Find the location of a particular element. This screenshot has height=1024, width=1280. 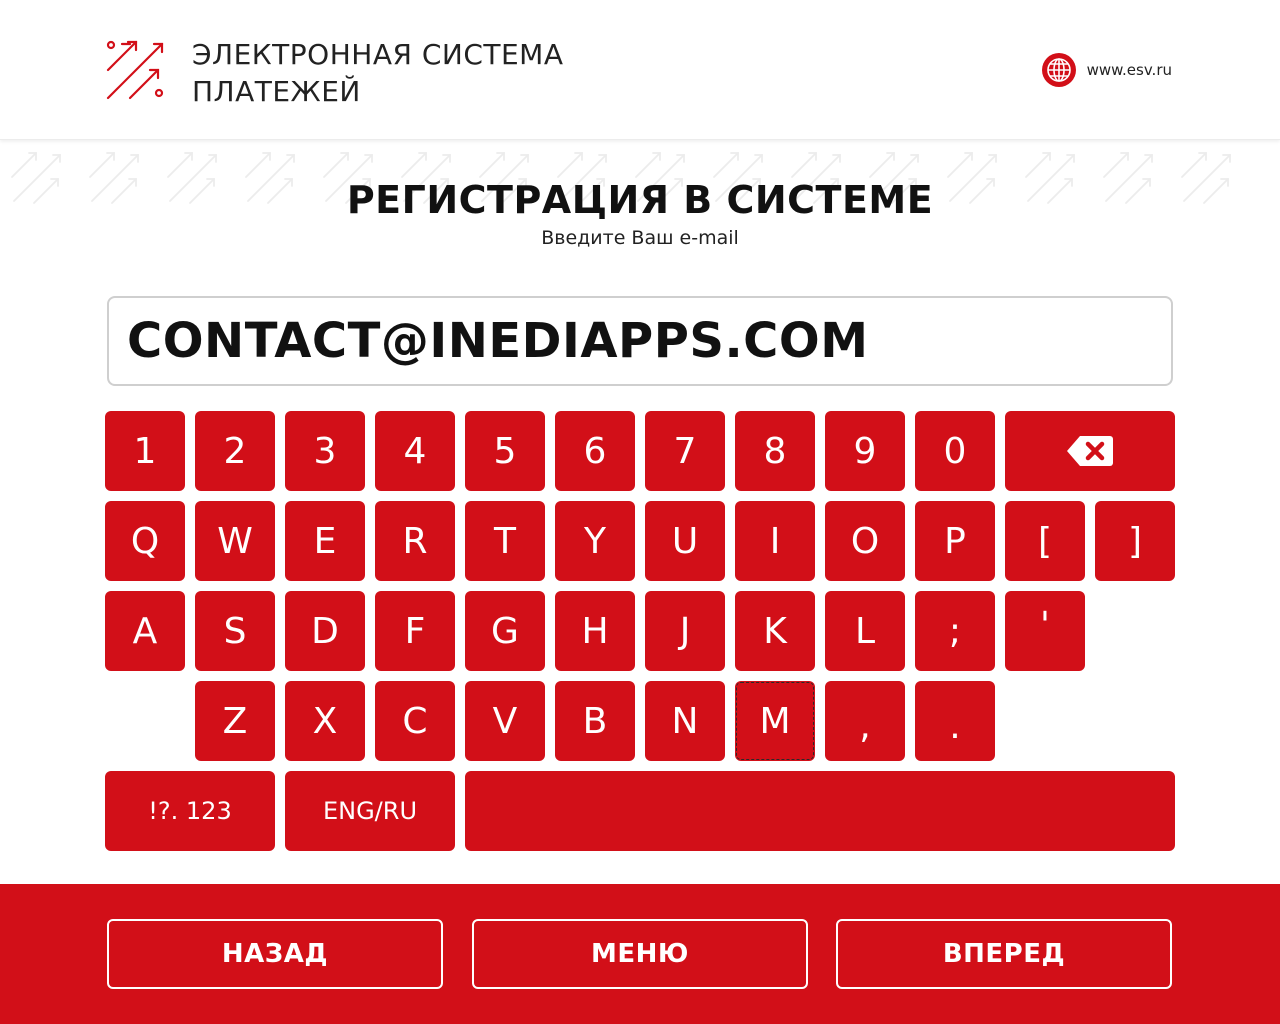

email-field: CONTACT@INEDIAPPS.COM is located at coordinates (640, 341).